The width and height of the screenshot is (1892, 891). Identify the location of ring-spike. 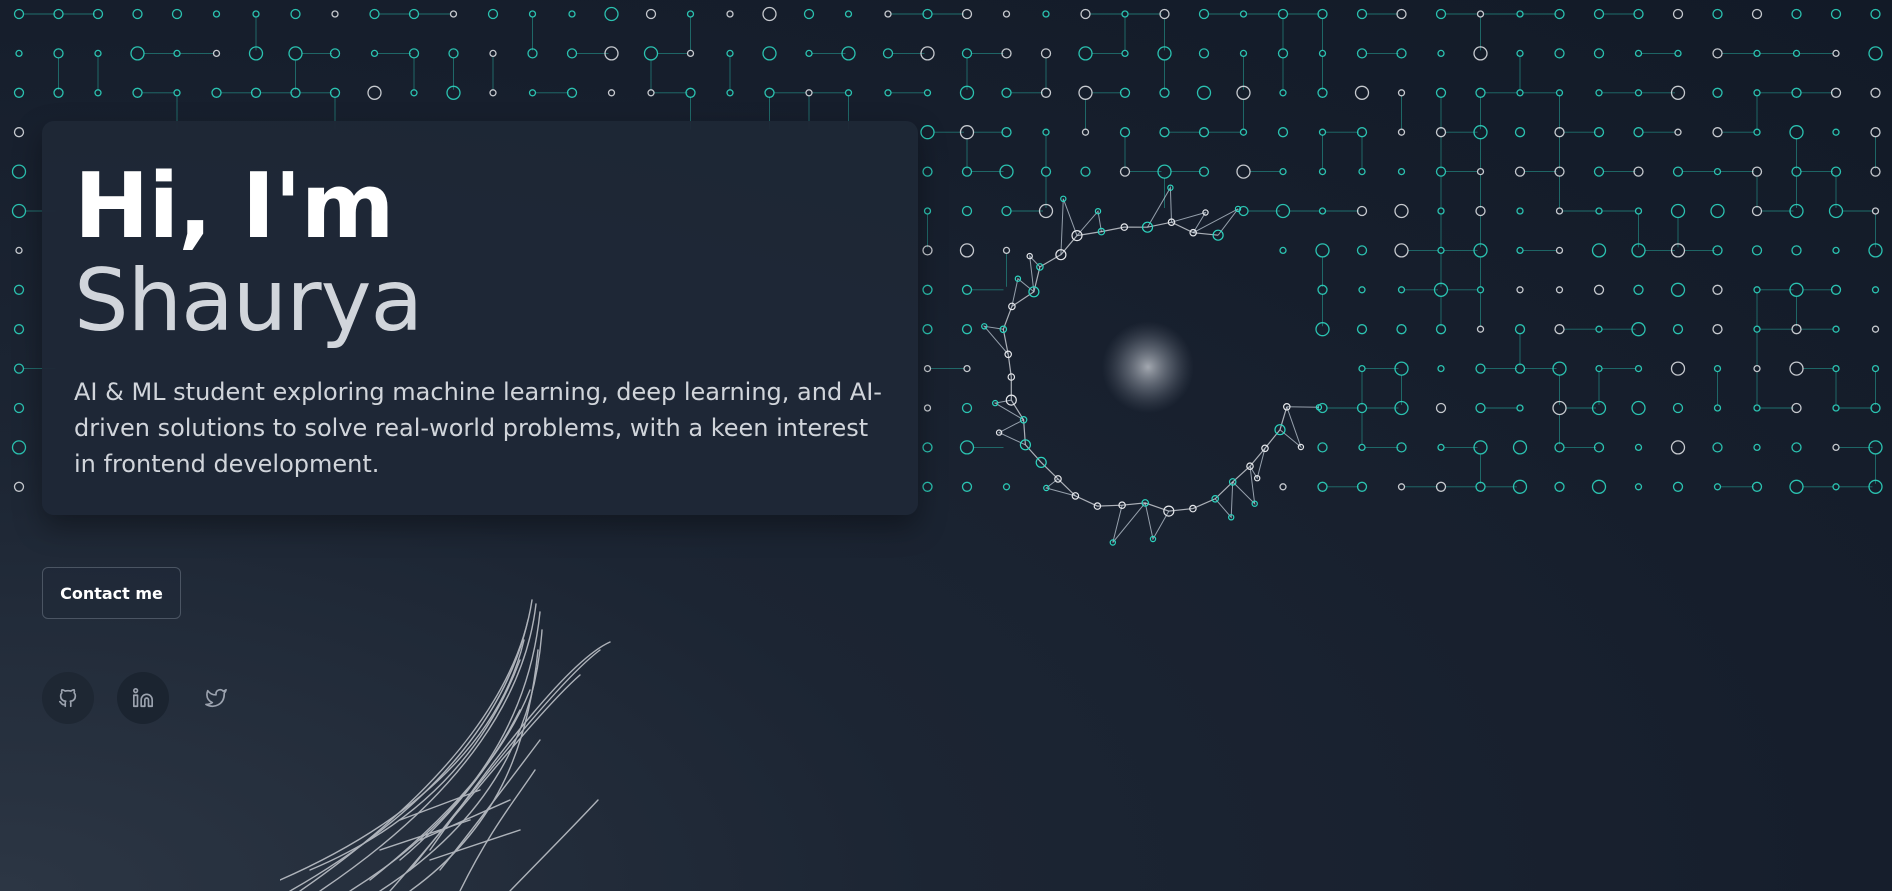
(1069, 226).